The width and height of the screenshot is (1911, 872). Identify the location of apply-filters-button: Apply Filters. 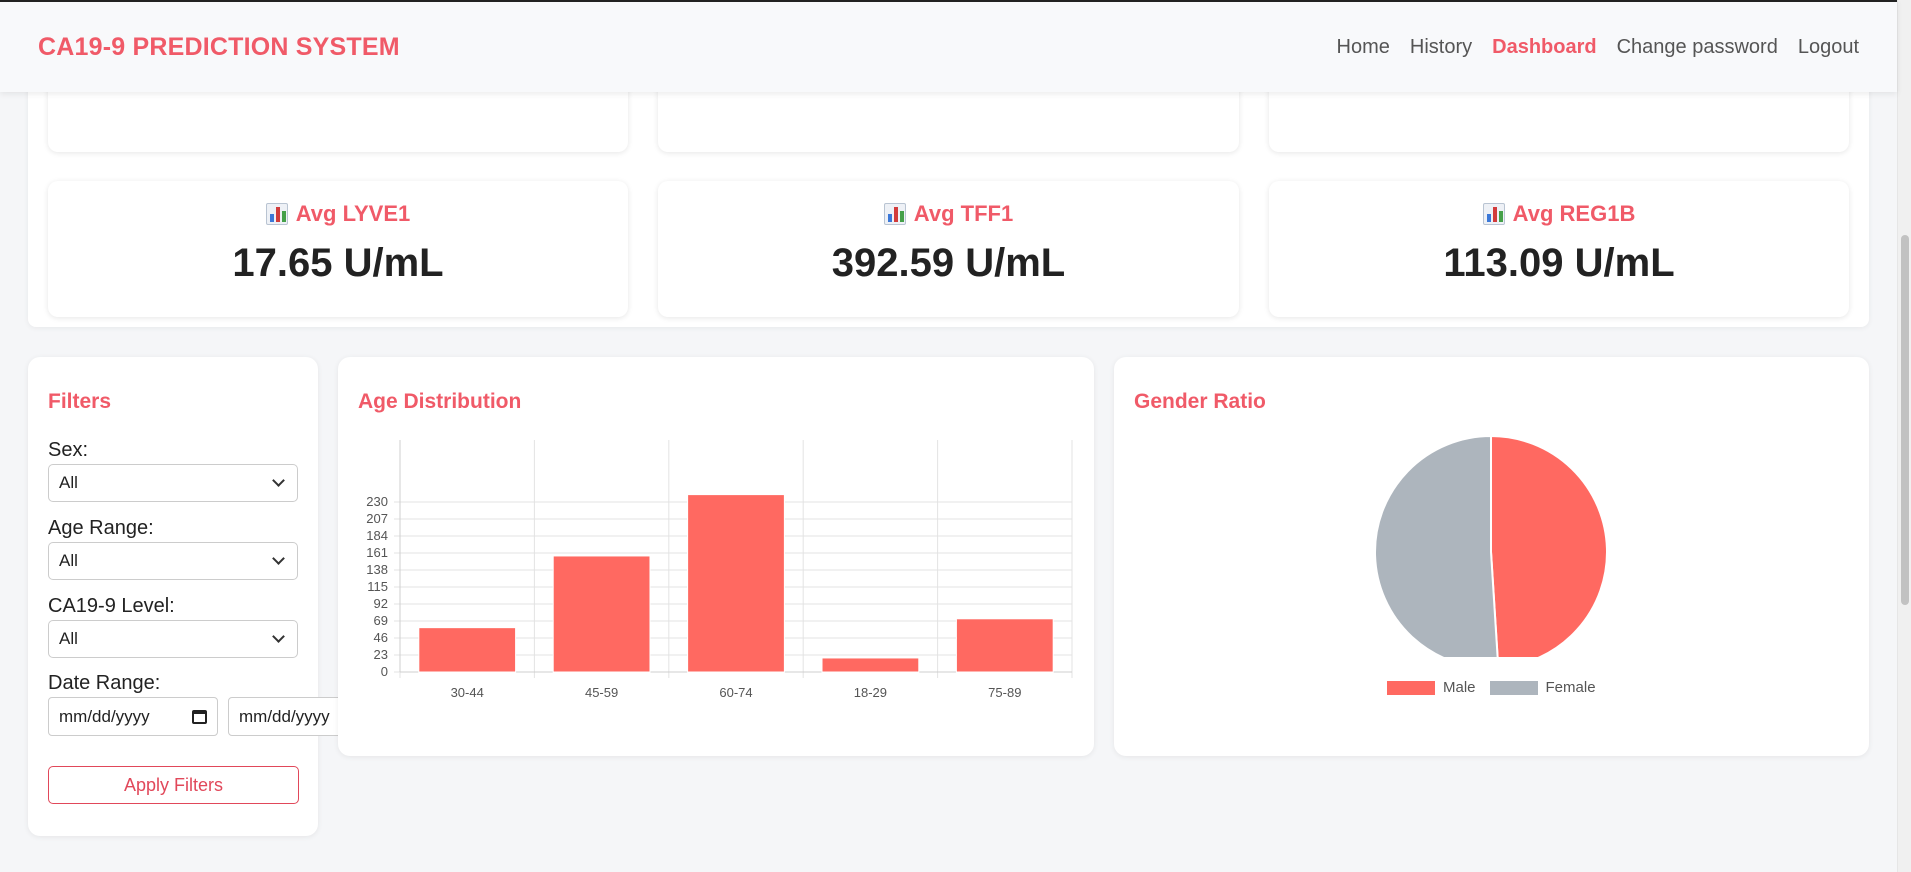
(173, 785).